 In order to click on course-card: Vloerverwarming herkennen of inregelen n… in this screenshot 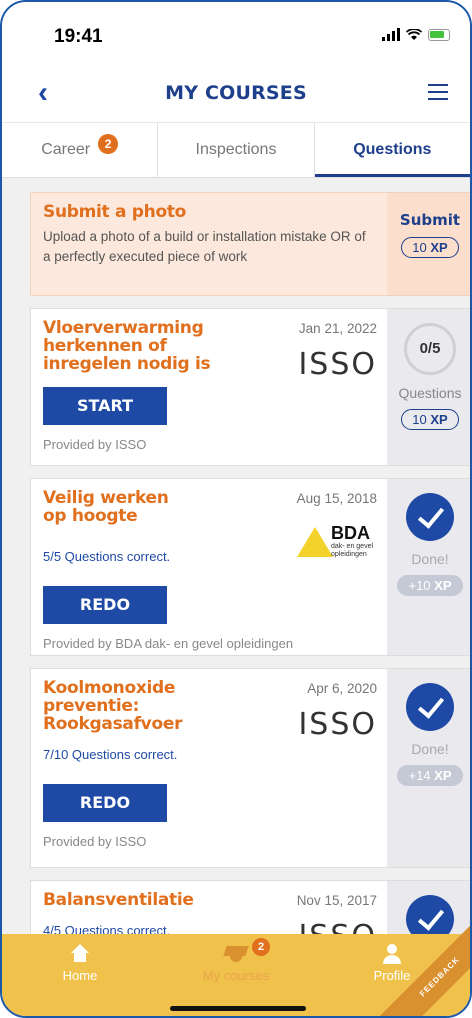, I will do `click(250, 387)`.